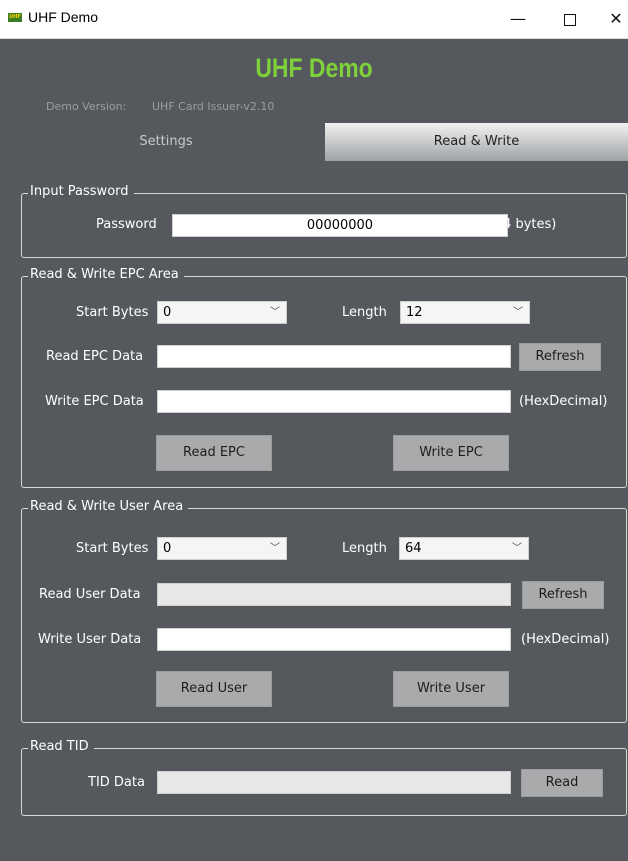  I want to click on password-group-legend: Input Password, so click(81, 191).